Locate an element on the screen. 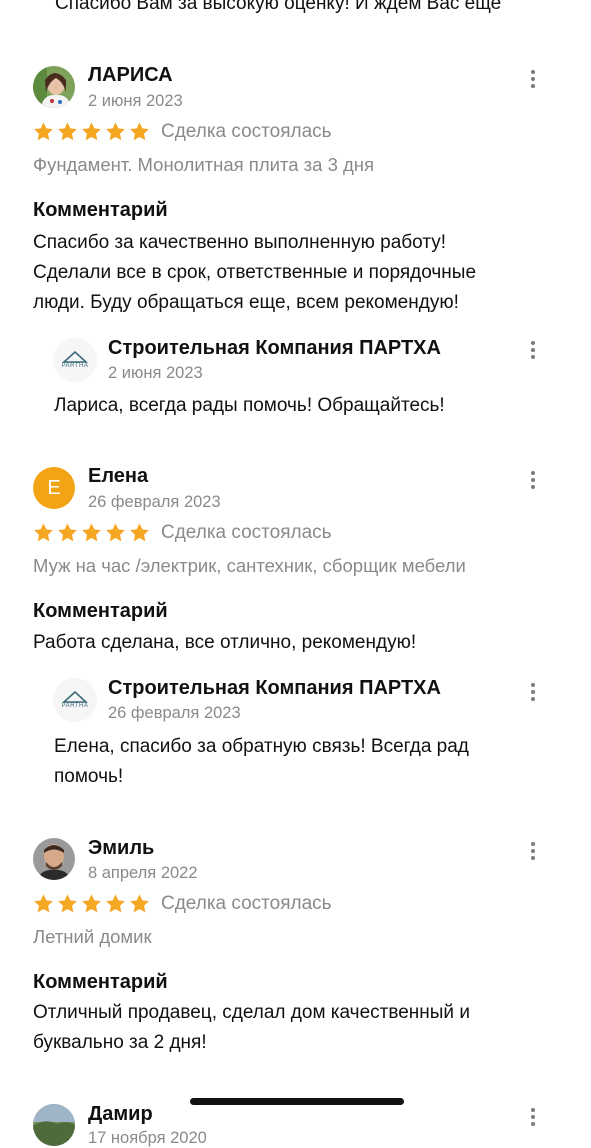  review-date: 2 июня 2023 is located at coordinates (135, 101).